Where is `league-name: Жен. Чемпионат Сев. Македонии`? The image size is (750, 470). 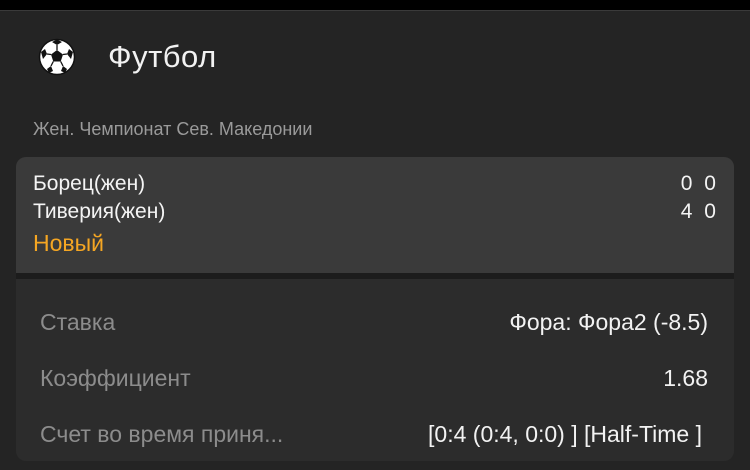 league-name: Жен. Чемпионат Сев. Македонии is located at coordinates (173, 129).